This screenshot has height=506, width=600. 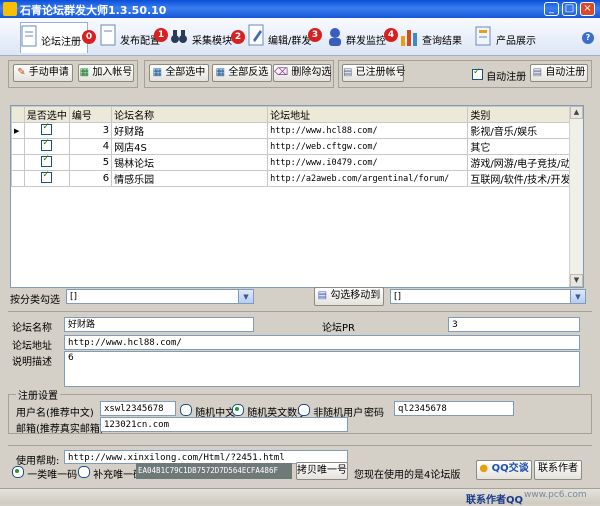 I want to click on eraser-icon: ⌫, so click(x=281, y=72).